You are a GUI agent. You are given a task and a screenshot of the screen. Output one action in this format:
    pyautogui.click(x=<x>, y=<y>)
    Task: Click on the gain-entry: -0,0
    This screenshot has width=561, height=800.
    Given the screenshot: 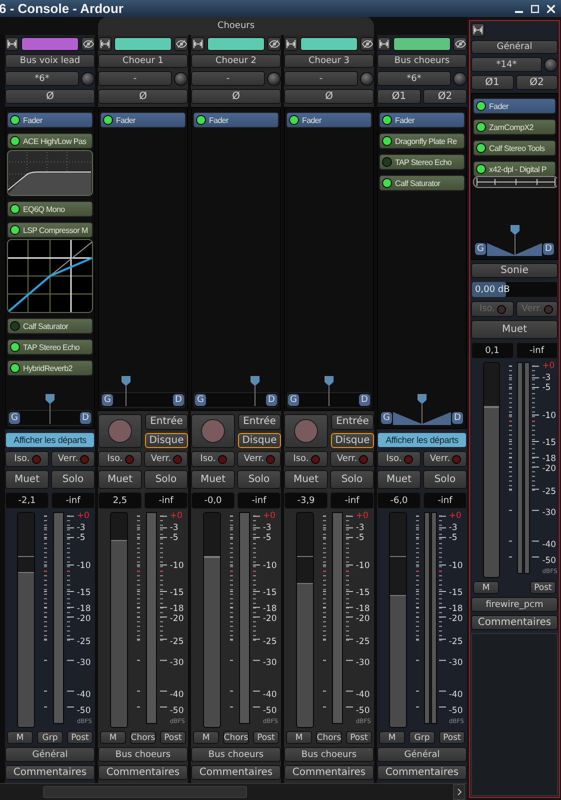 What is the action you would take?
    pyautogui.click(x=213, y=500)
    